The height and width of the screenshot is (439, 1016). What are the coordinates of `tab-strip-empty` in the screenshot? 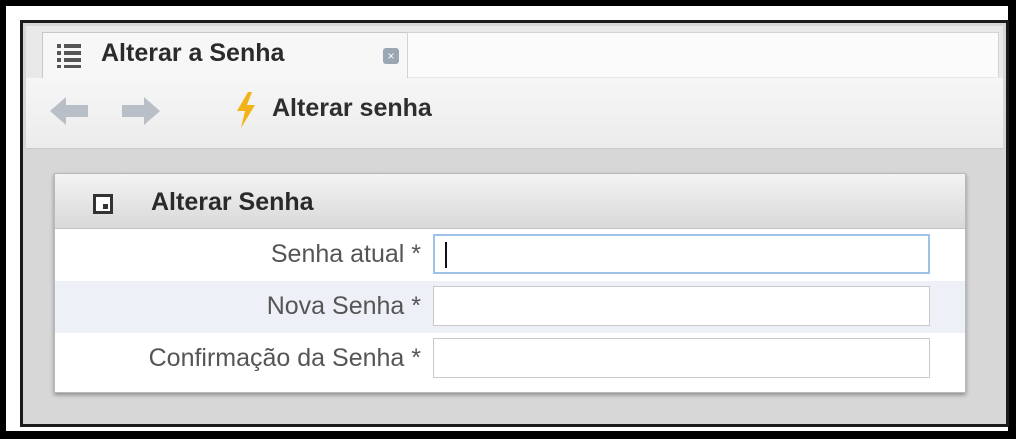 It's located at (703, 54).